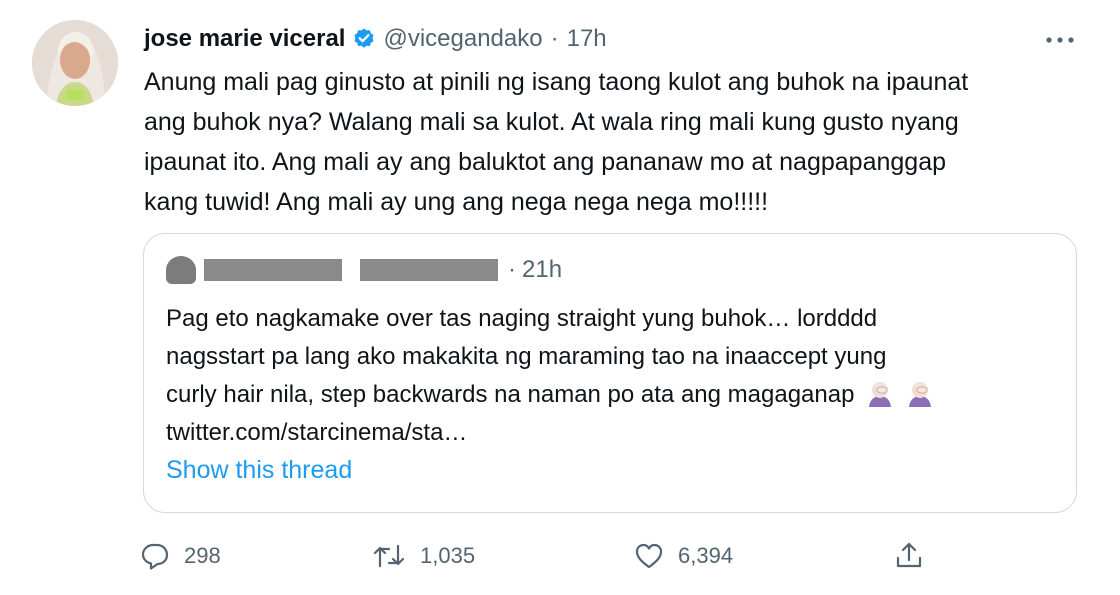 The height and width of the screenshot is (595, 1120). I want to click on more-options-button, so click(1060, 40).